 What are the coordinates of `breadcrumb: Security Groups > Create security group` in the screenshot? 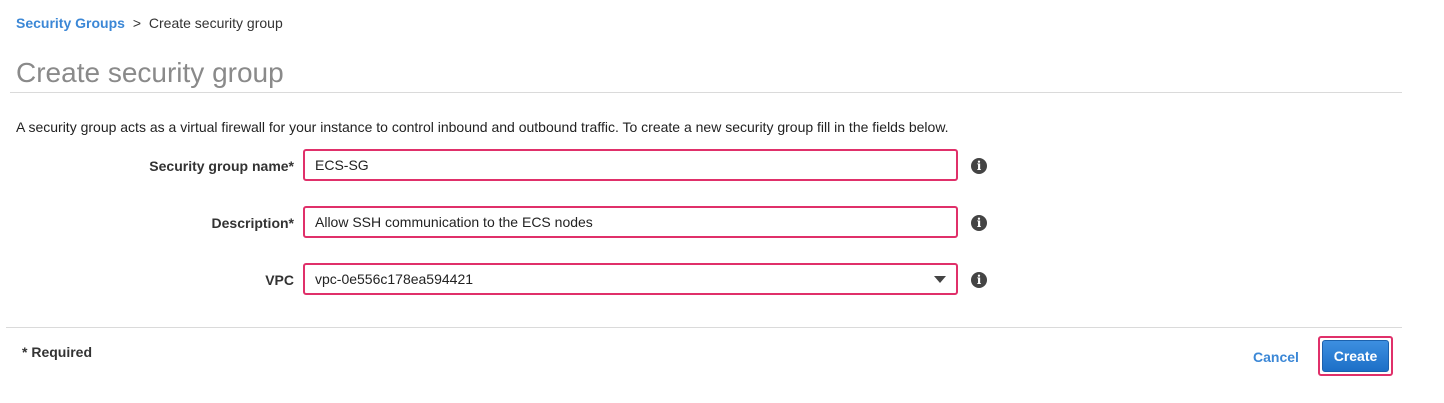 It's located at (149, 23).